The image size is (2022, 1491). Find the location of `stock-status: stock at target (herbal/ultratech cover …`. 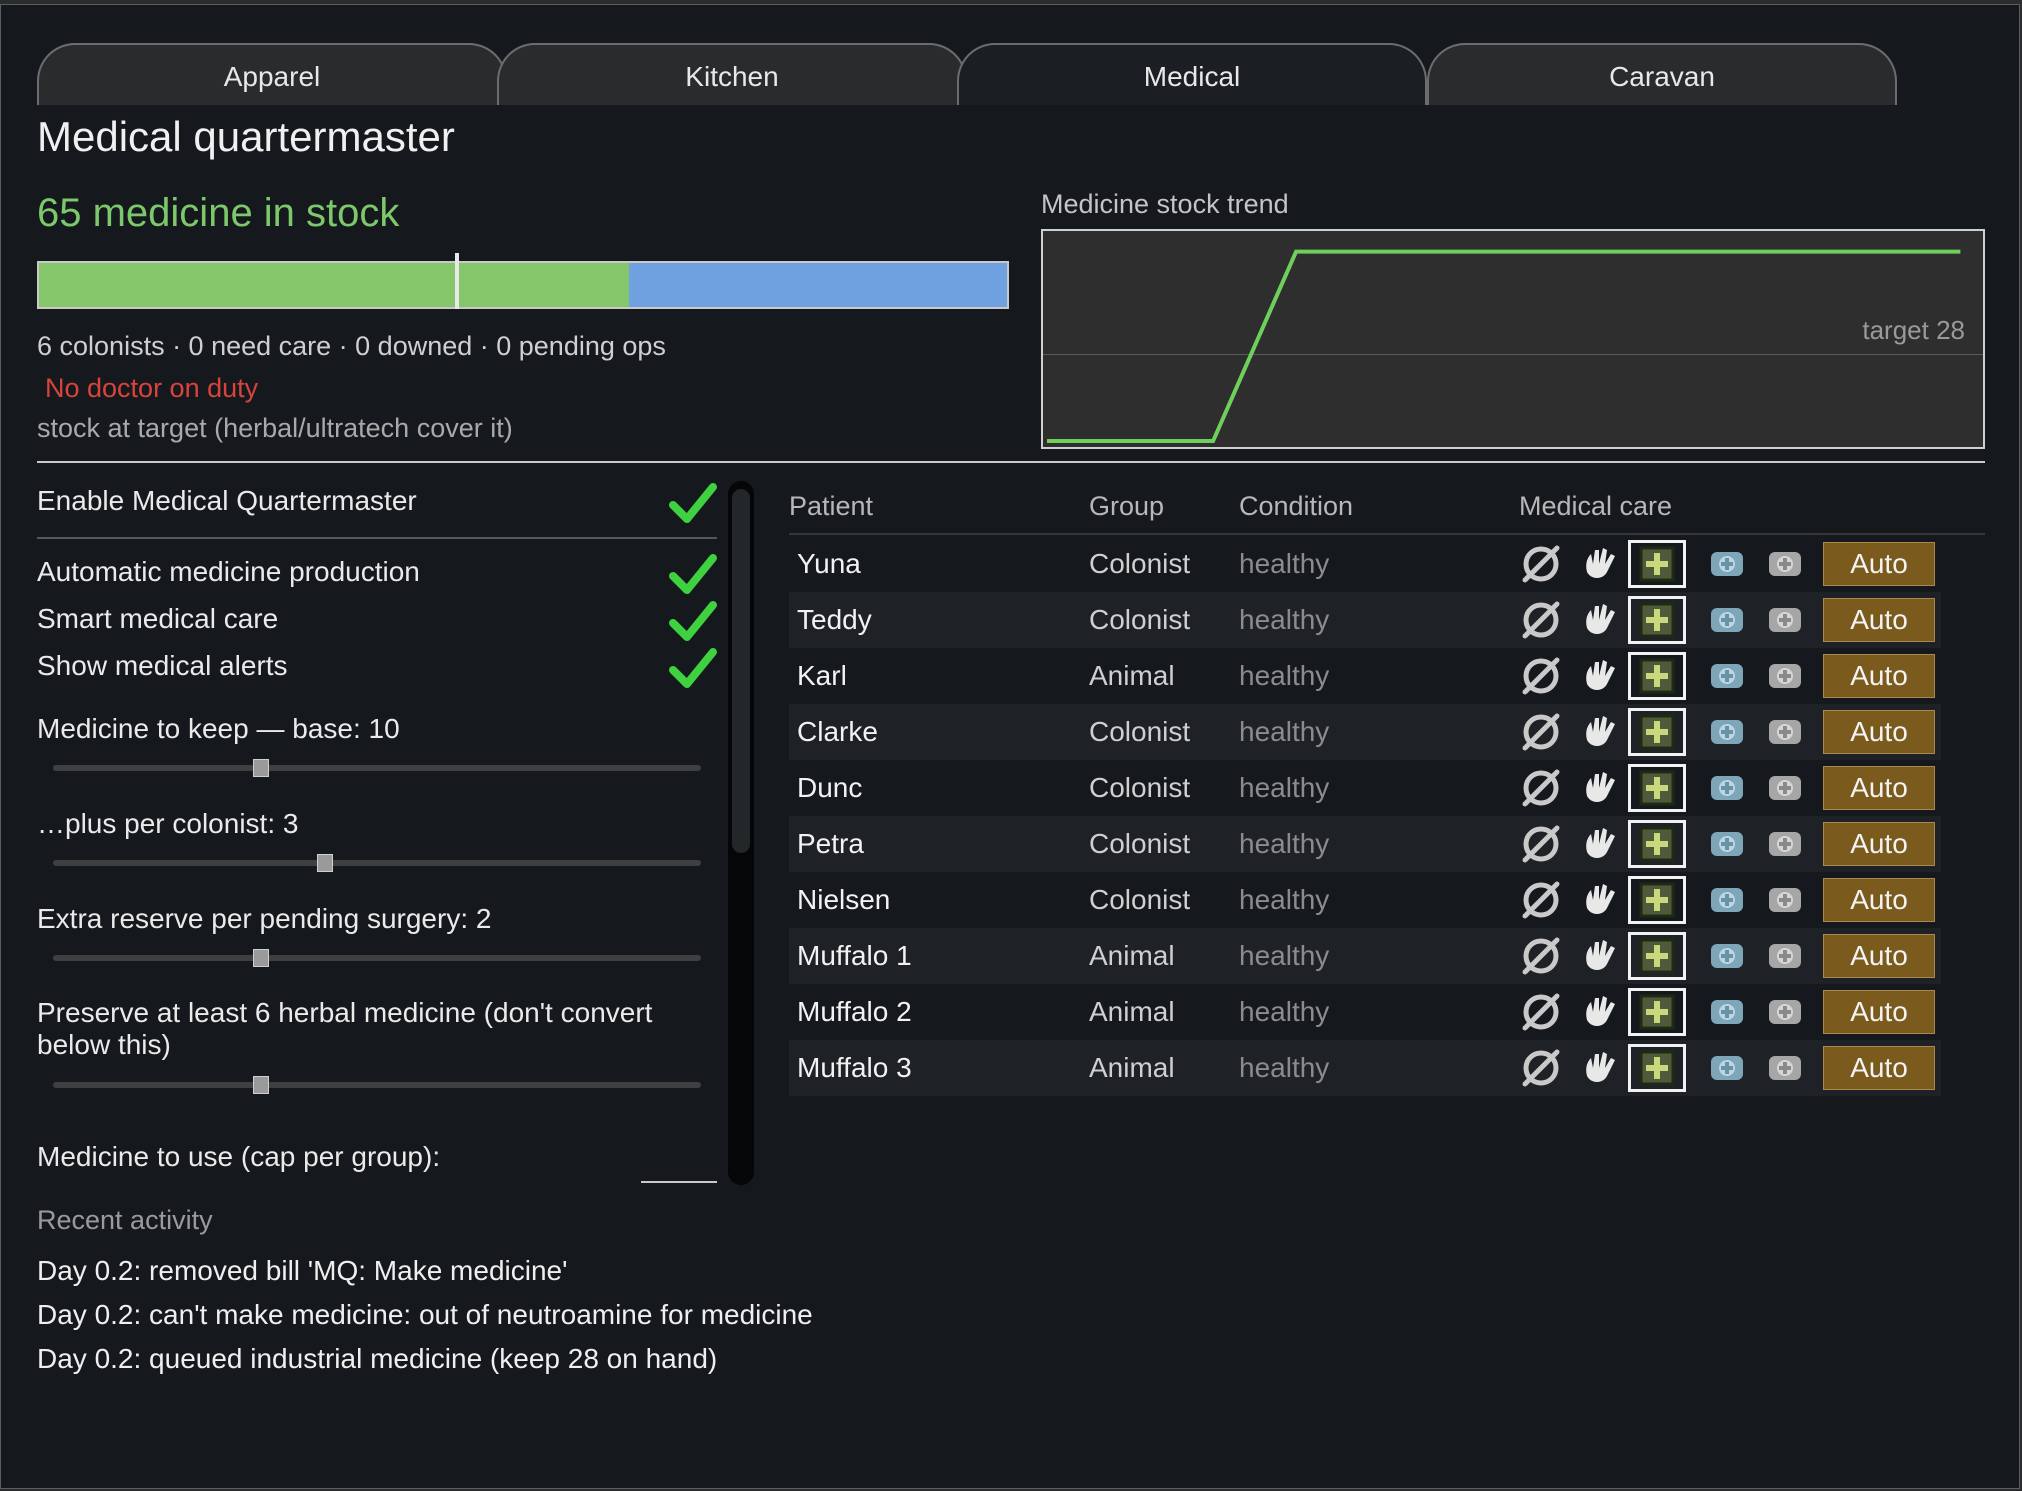

stock-status: stock at target (herbal/ultratech cover … is located at coordinates (275, 428).